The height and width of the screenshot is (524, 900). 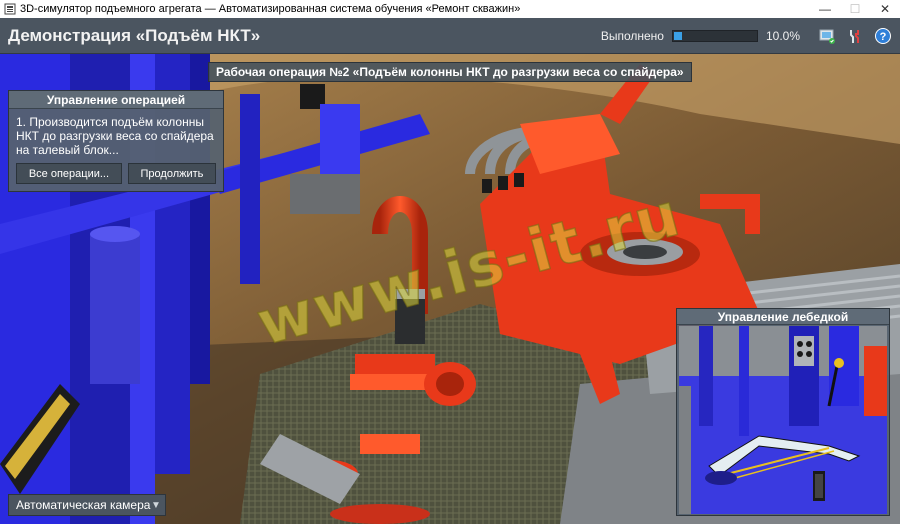 I want to click on progress-bar, so click(x=714, y=35).